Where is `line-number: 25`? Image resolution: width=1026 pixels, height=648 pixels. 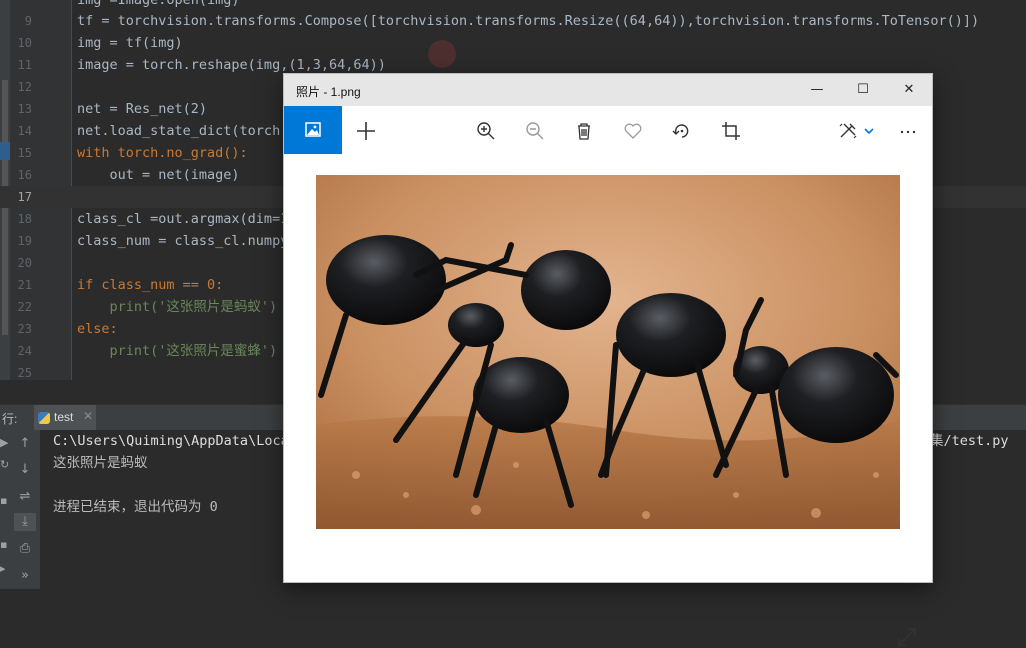
line-number: 25 is located at coordinates (24, 373).